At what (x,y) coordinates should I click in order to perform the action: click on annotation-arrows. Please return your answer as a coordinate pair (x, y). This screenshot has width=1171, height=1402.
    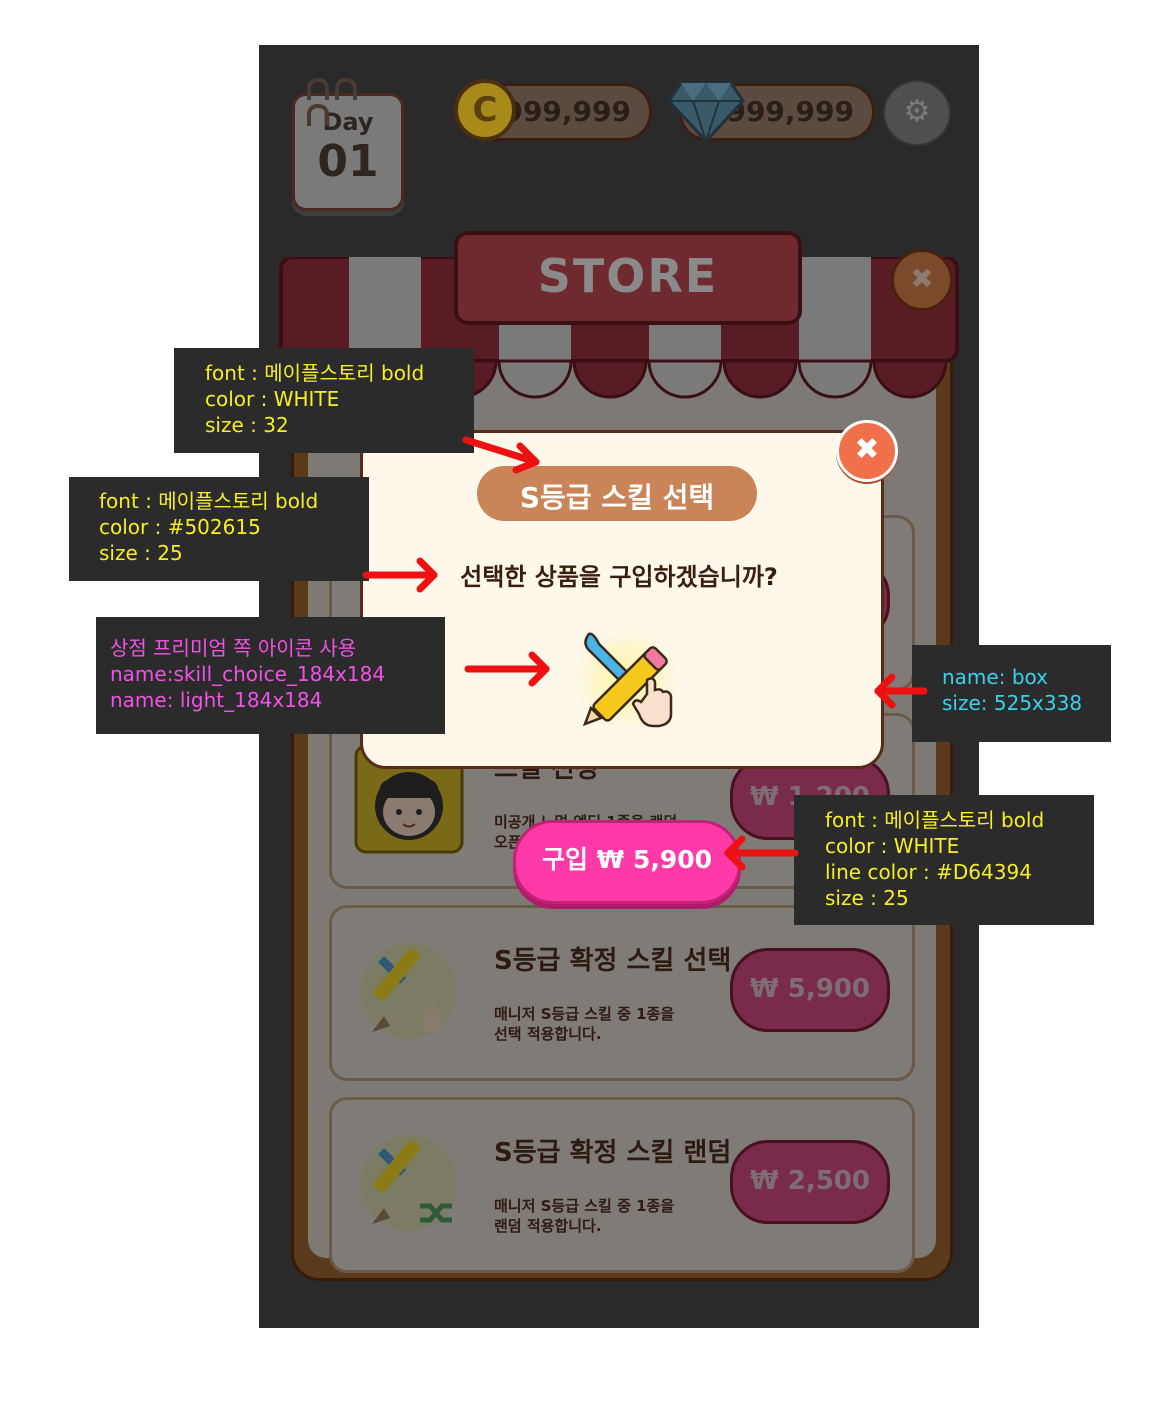
    Looking at the image, I should click on (645, 653).